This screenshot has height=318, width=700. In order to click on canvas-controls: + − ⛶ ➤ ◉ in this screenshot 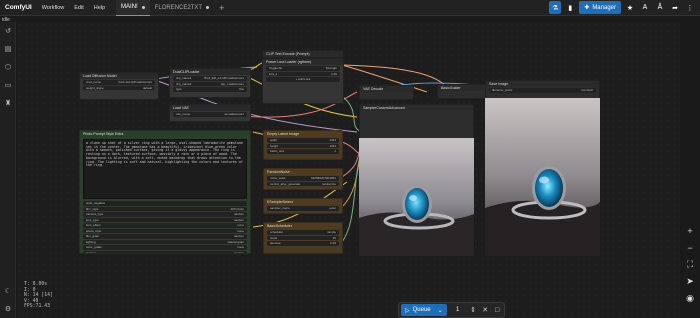, I will do `click(690, 270)`.